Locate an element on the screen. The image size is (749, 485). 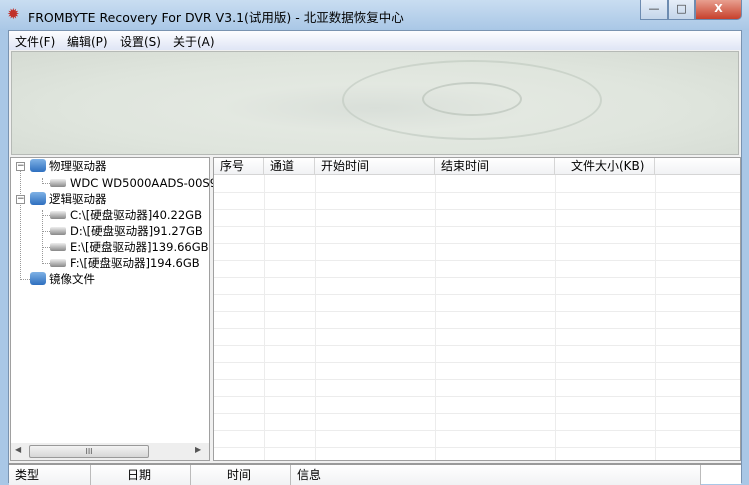
column-header-blank is located at coordinates (697, 166).